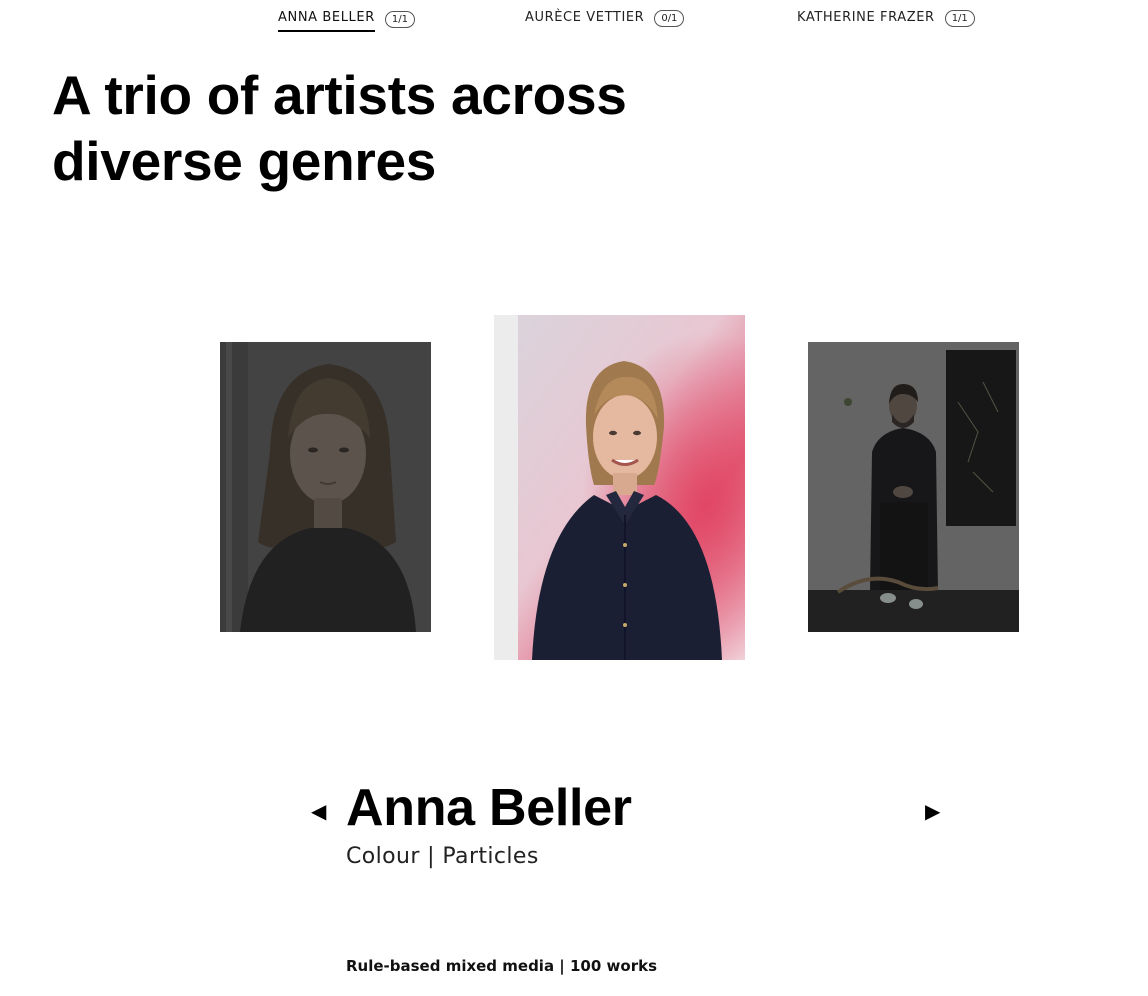 The width and height of the screenshot is (1148, 996). Describe the element at coordinates (489, 808) in the screenshot. I see `artist-name: Anna Beller` at that location.